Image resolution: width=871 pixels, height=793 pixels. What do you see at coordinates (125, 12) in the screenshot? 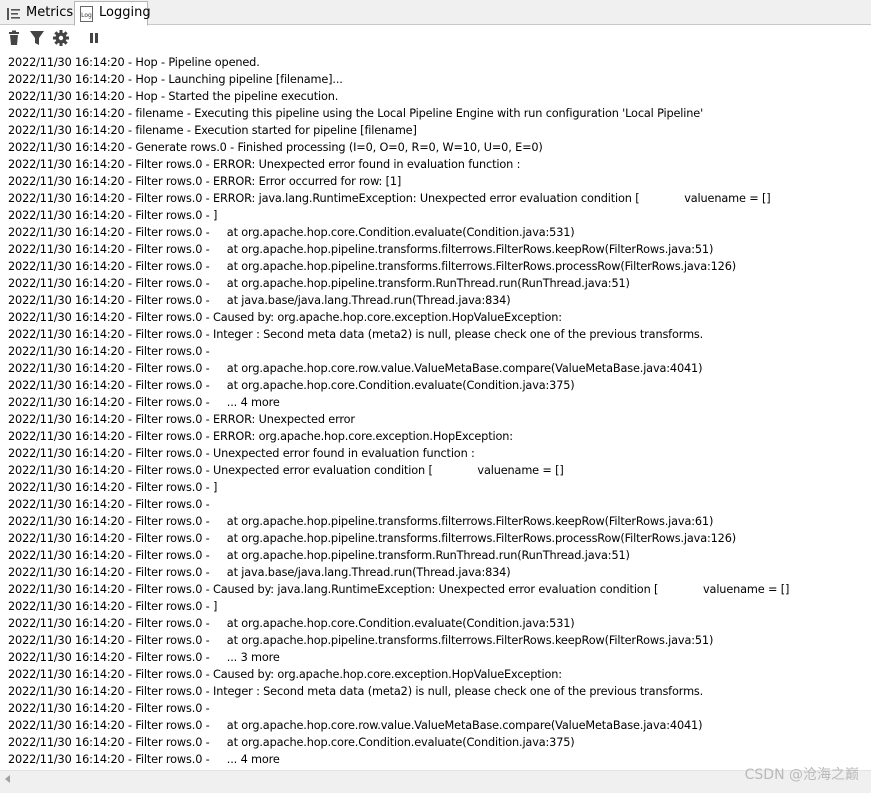
I see `tab-logging-label: Logging` at bounding box center [125, 12].